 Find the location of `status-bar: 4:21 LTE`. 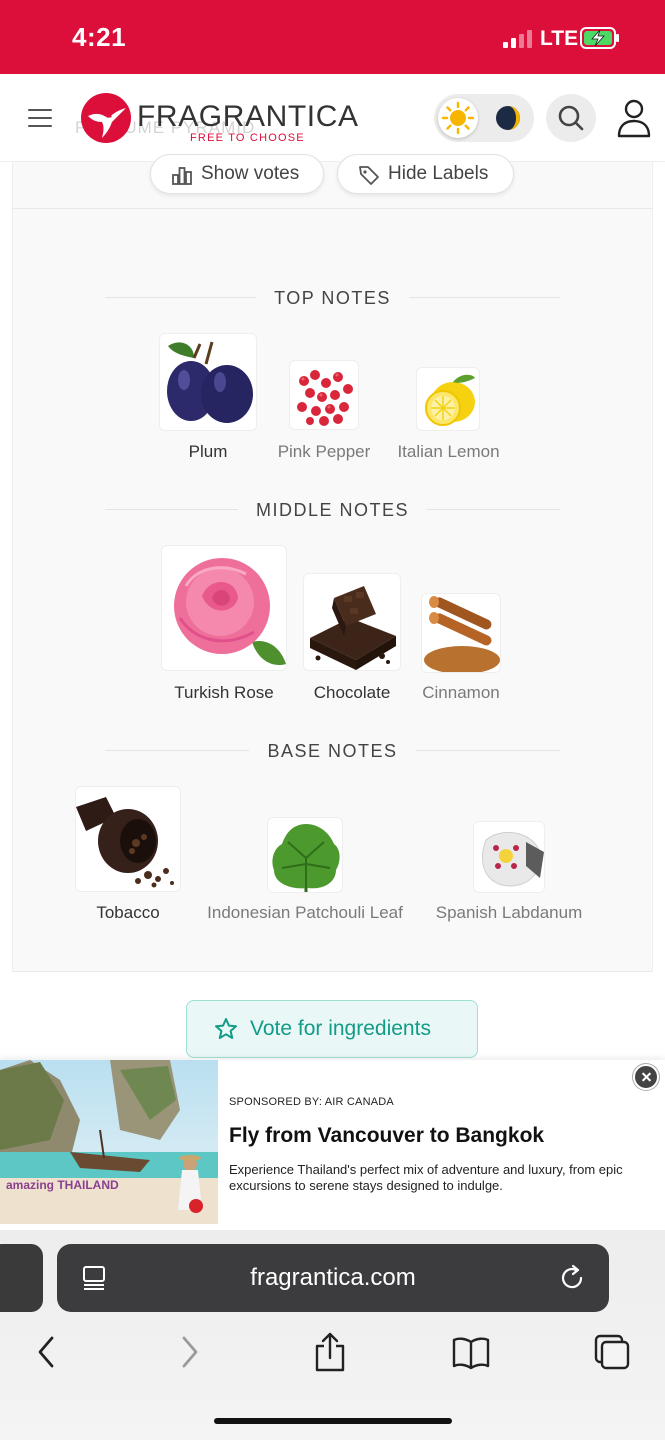

status-bar: 4:21 LTE is located at coordinates (332, 37).